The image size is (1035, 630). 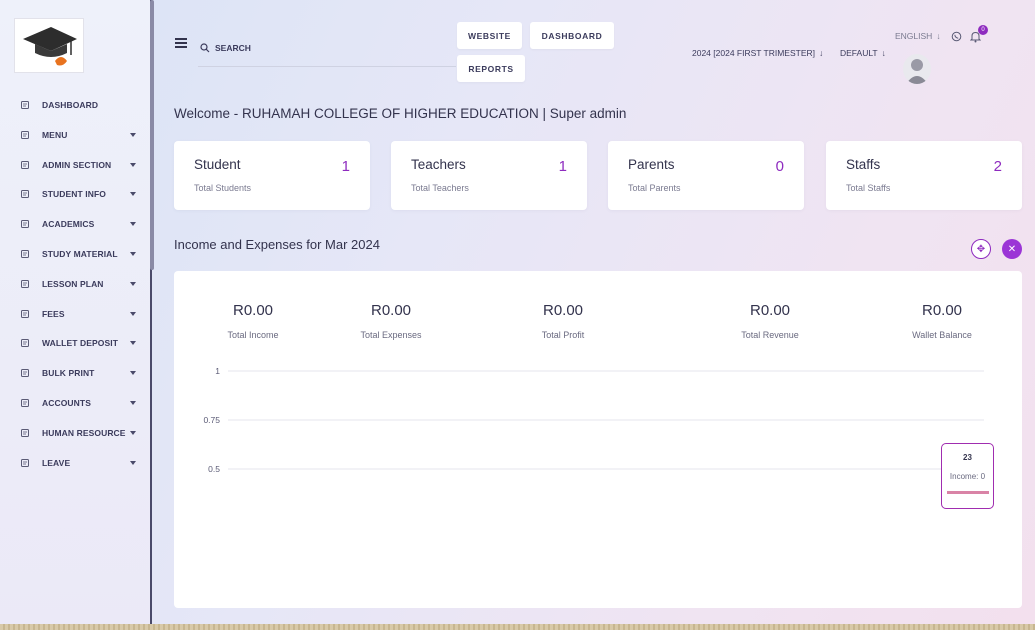 I want to click on avatar, so click(x=917, y=69).